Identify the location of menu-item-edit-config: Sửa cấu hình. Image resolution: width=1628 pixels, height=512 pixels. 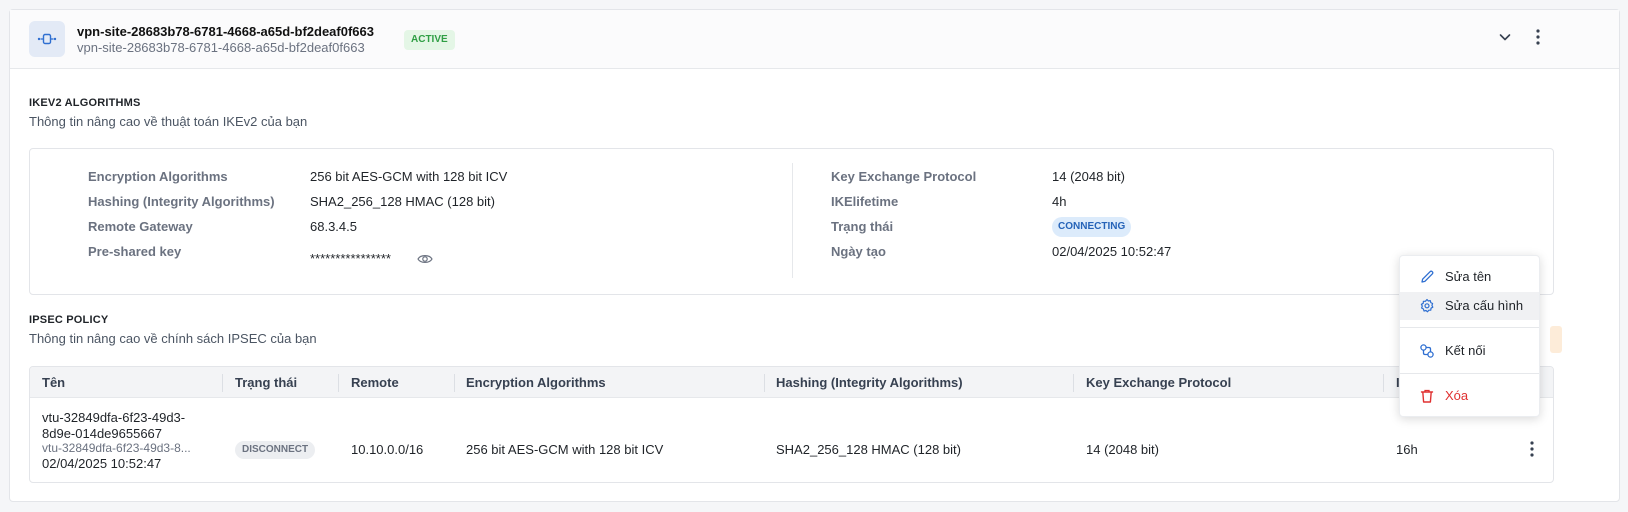
(1469, 306).